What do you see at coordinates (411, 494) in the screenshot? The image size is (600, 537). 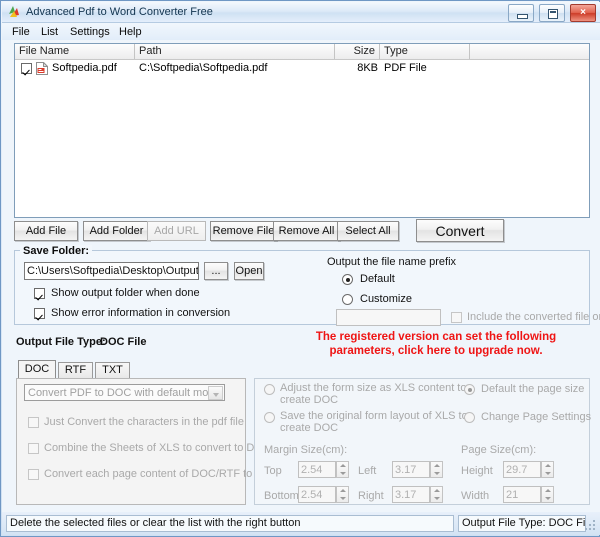 I see `margin-right-input: 3.17` at bounding box center [411, 494].